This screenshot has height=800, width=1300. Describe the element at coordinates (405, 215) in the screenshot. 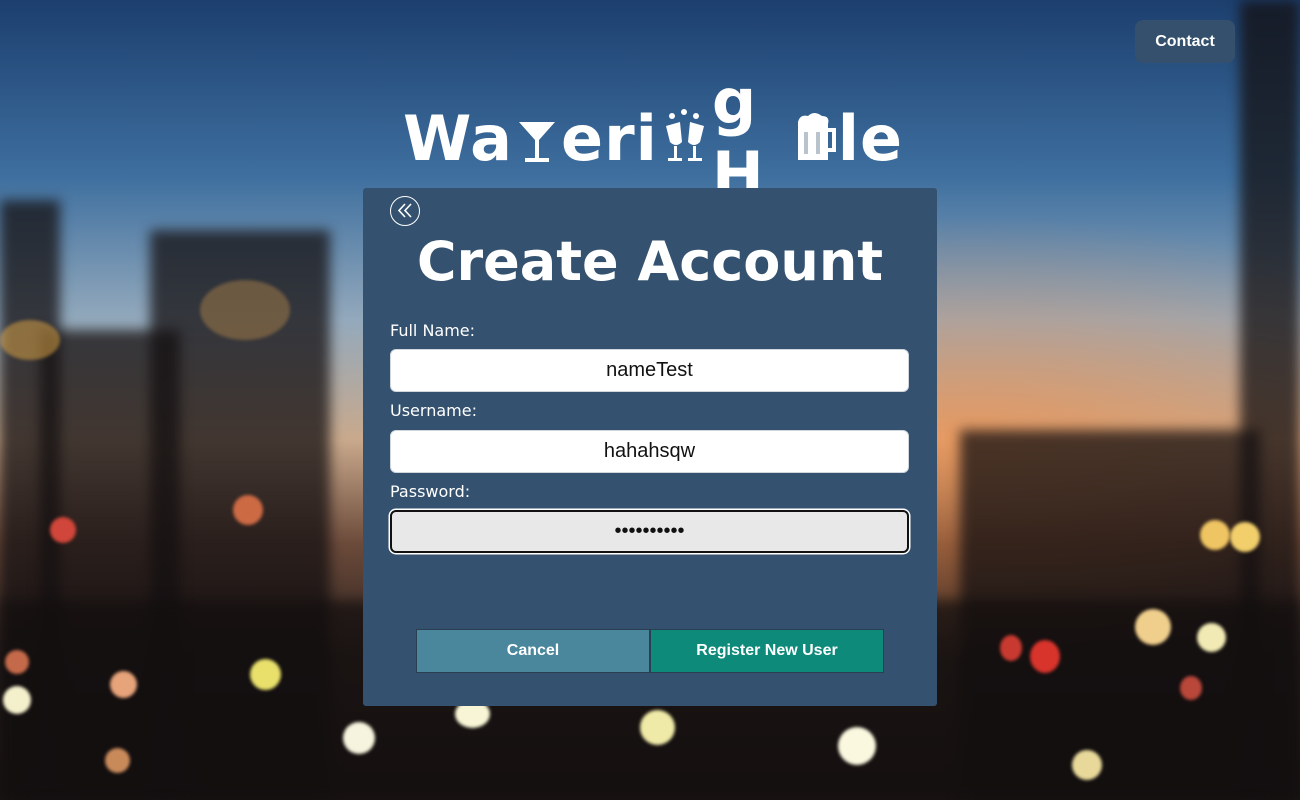

I see `double-chevron-left-icon` at that location.